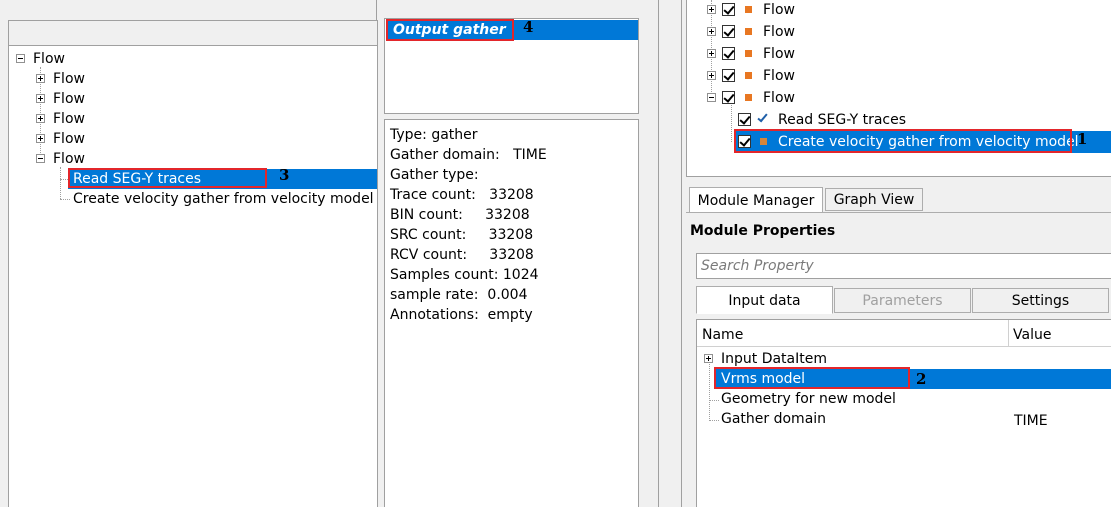  I want to click on info-line: Annotations: empty, so click(461, 315).